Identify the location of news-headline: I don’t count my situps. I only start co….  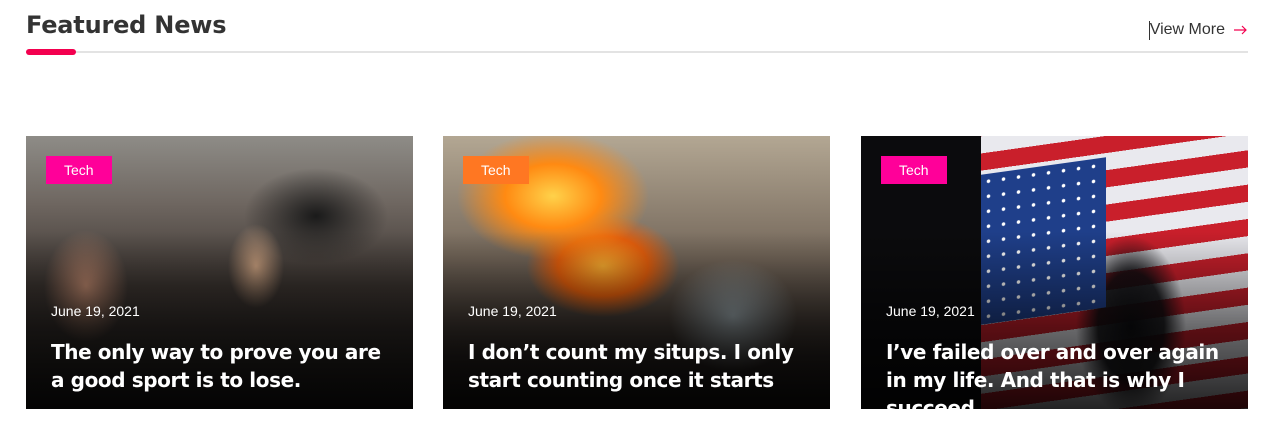
(640, 366).